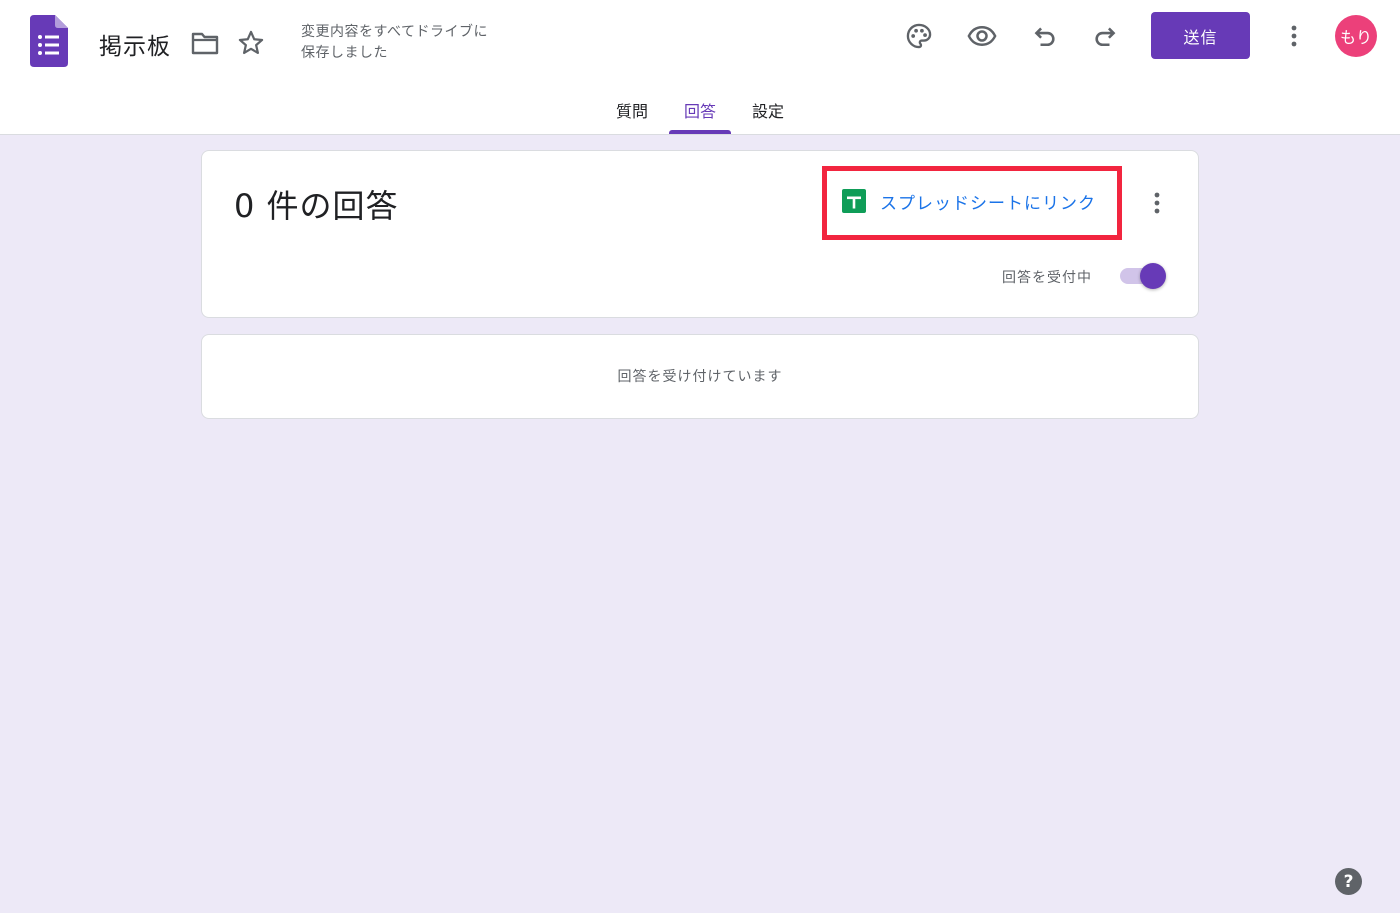  Describe the element at coordinates (988, 203) in the screenshot. I see `link-to-sheets-label: スプレッドシートにリンク` at that location.